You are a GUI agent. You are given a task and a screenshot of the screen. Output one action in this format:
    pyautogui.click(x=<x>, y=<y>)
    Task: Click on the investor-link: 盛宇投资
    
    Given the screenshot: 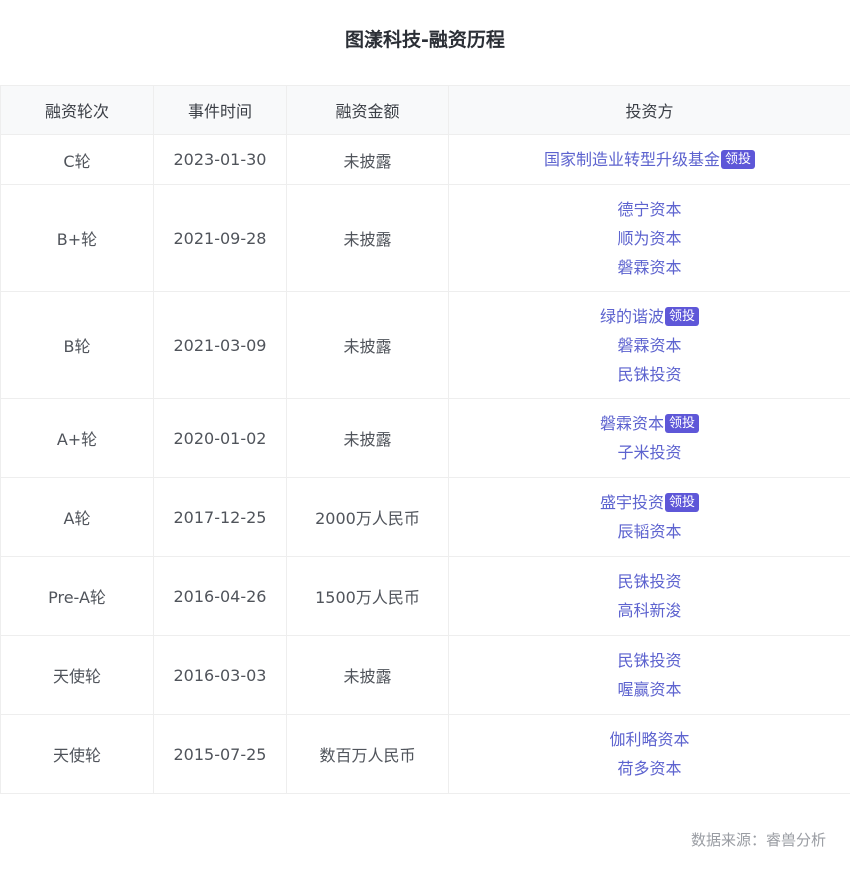 What is the action you would take?
    pyautogui.click(x=632, y=502)
    